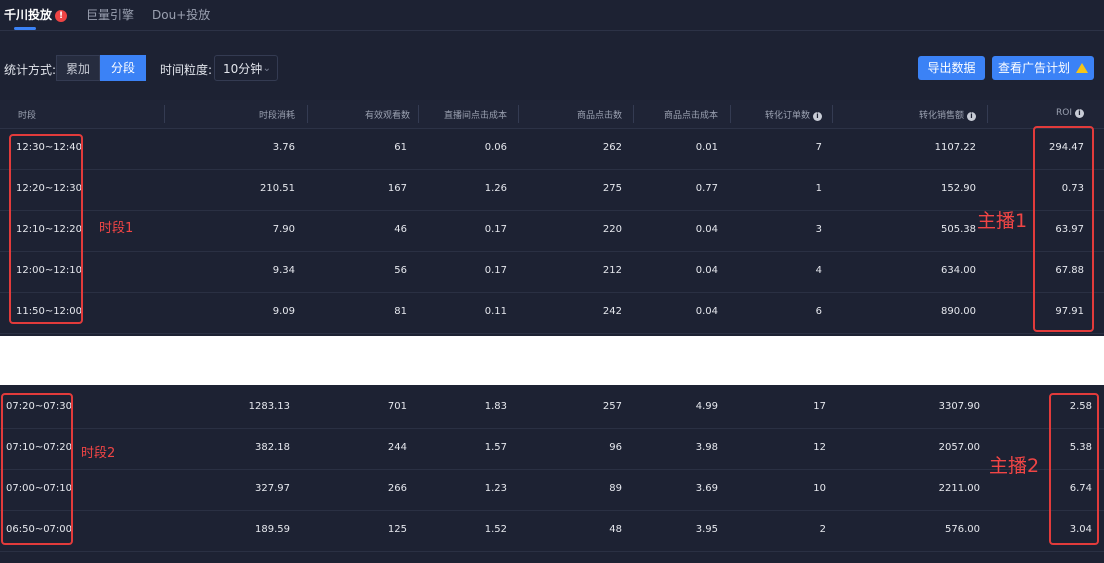 Image resolution: width=1104 pixels, height=563 pixels. What do you see at coordinates (277, 114) in the screenshot?
I see `col-spend: 时段消耗` at bounding box center [277, 114].